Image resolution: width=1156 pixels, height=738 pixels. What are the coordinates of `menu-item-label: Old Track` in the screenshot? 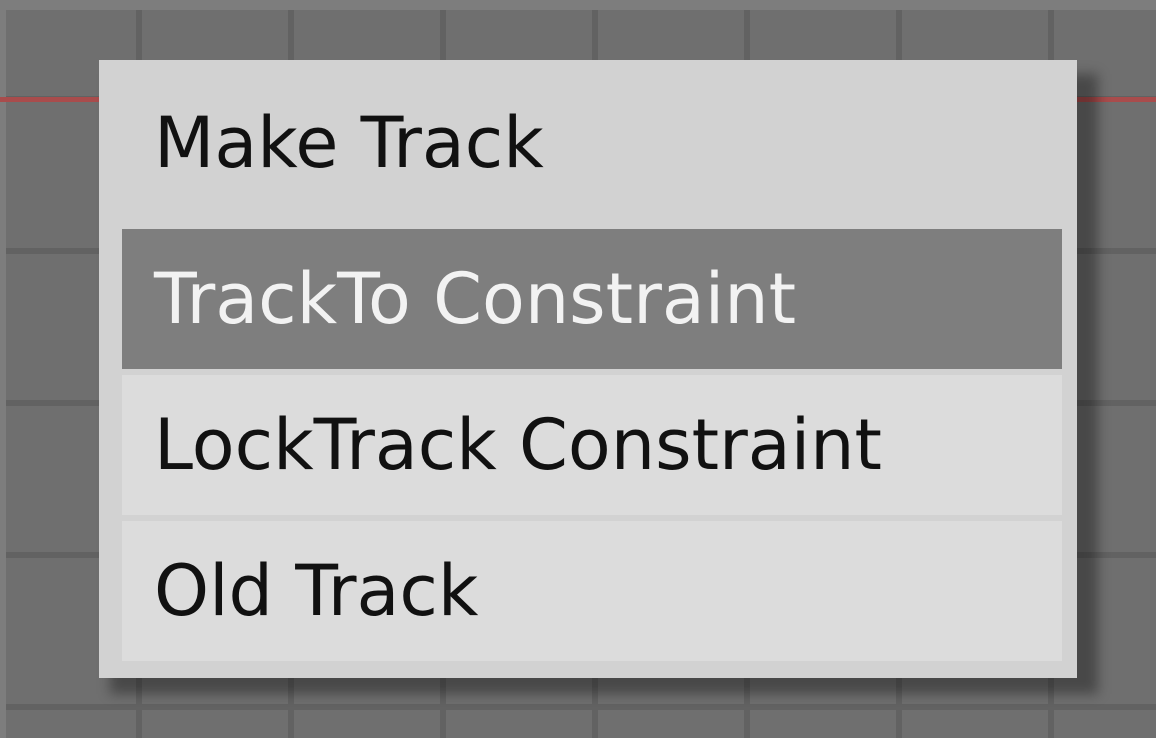 It's located at (316, 591).